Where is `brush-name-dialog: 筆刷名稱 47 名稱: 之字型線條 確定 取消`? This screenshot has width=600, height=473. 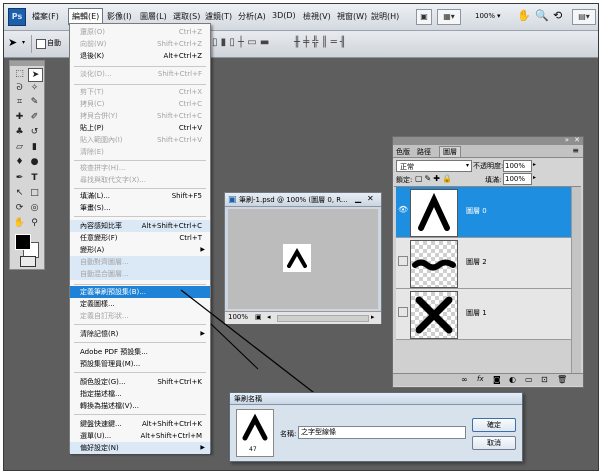 brush-name-dialog: 筆刷名稱 47 名稱: 之字型線條 確定 取消 is located at coordinates (376, 427).